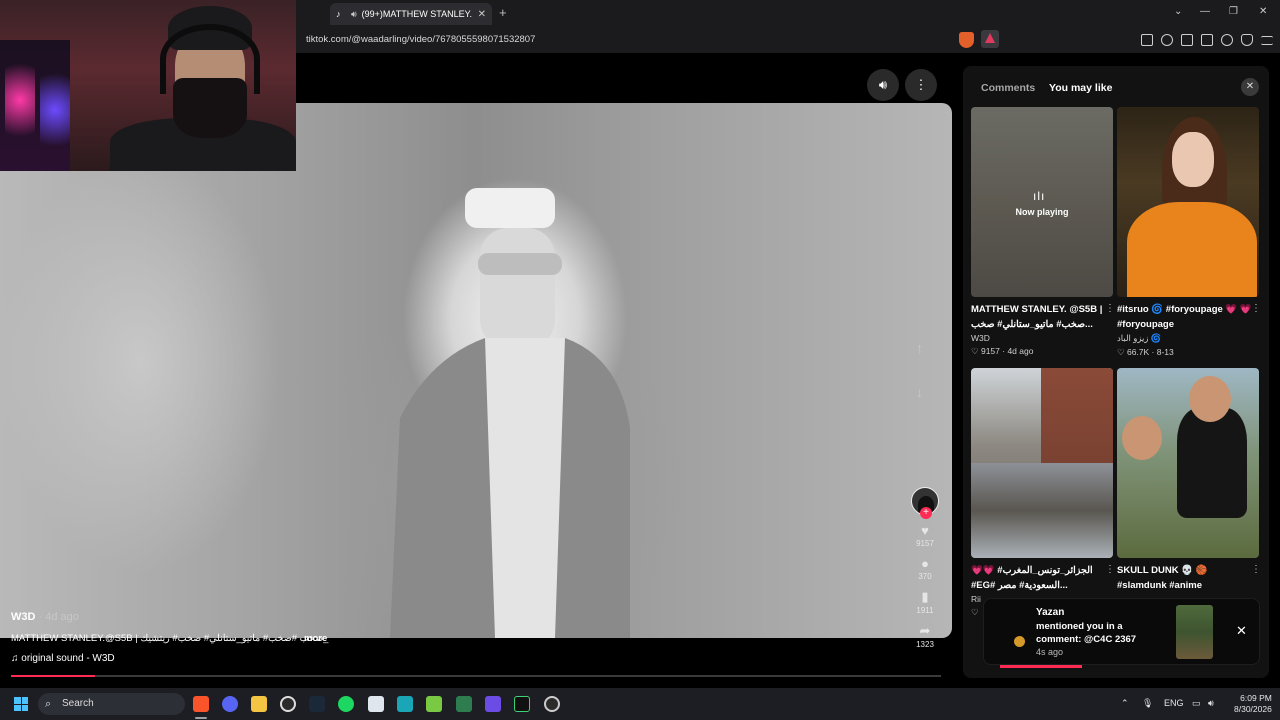 This screenshot has width=1280, height=720. I want to click on volume-button: 🔊︎, so click(883, 85).